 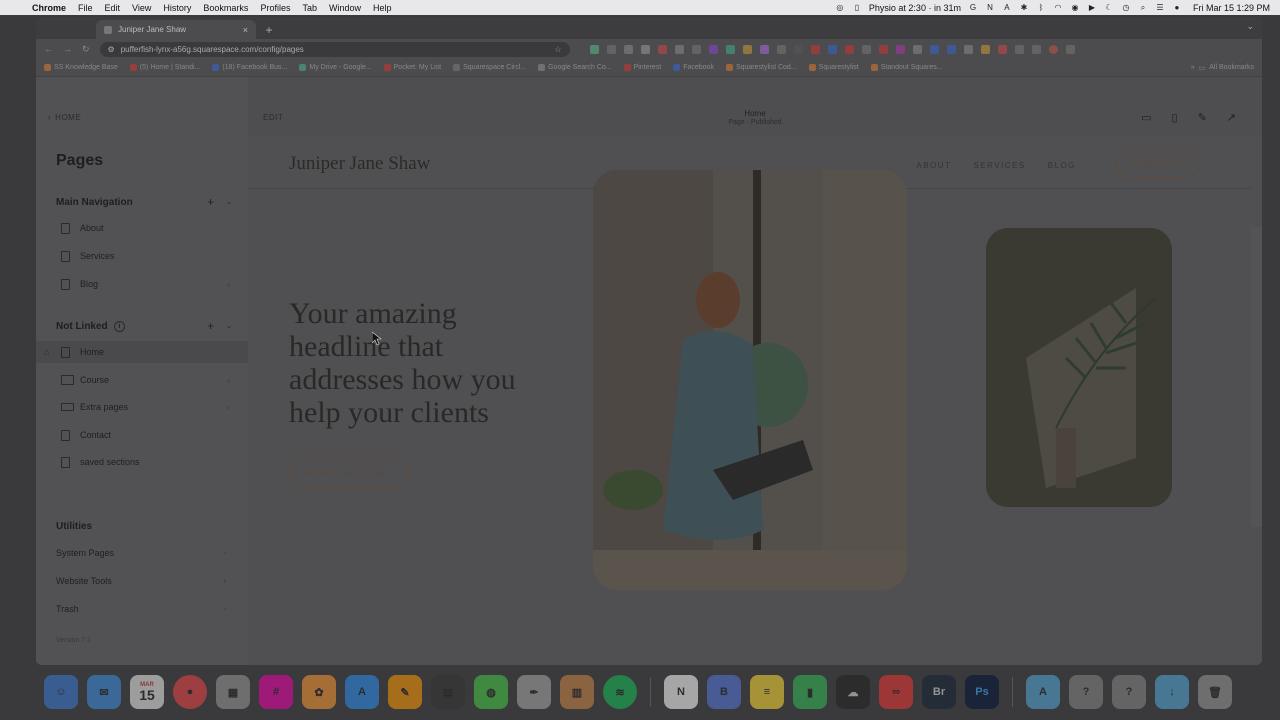 What do you see at coordinates (48, 49) in the screenshot?
I see `back-icon: ←` at bounding box center [48, 49].